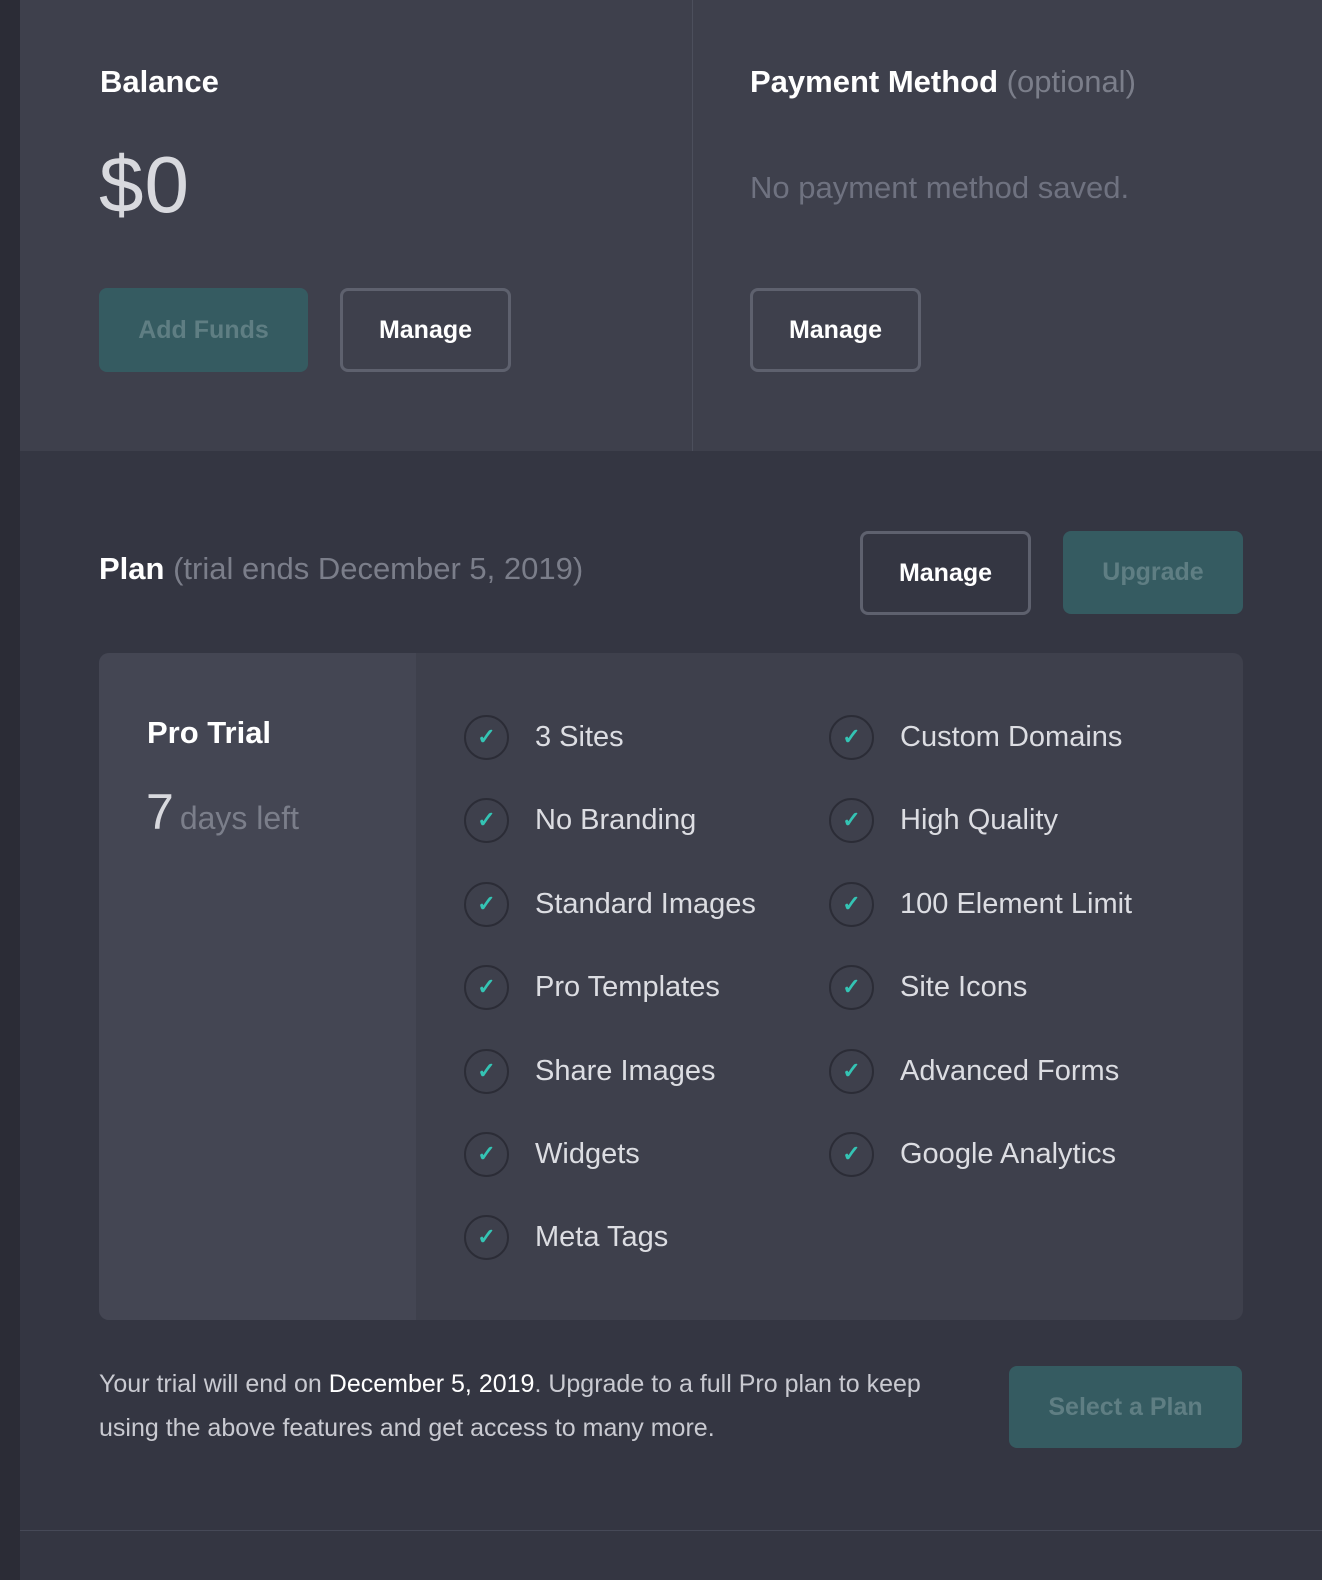  What do you see at coordinates (692, 225) in the screenshot?
I see `panel-divider` at bounding box center [692, 225].